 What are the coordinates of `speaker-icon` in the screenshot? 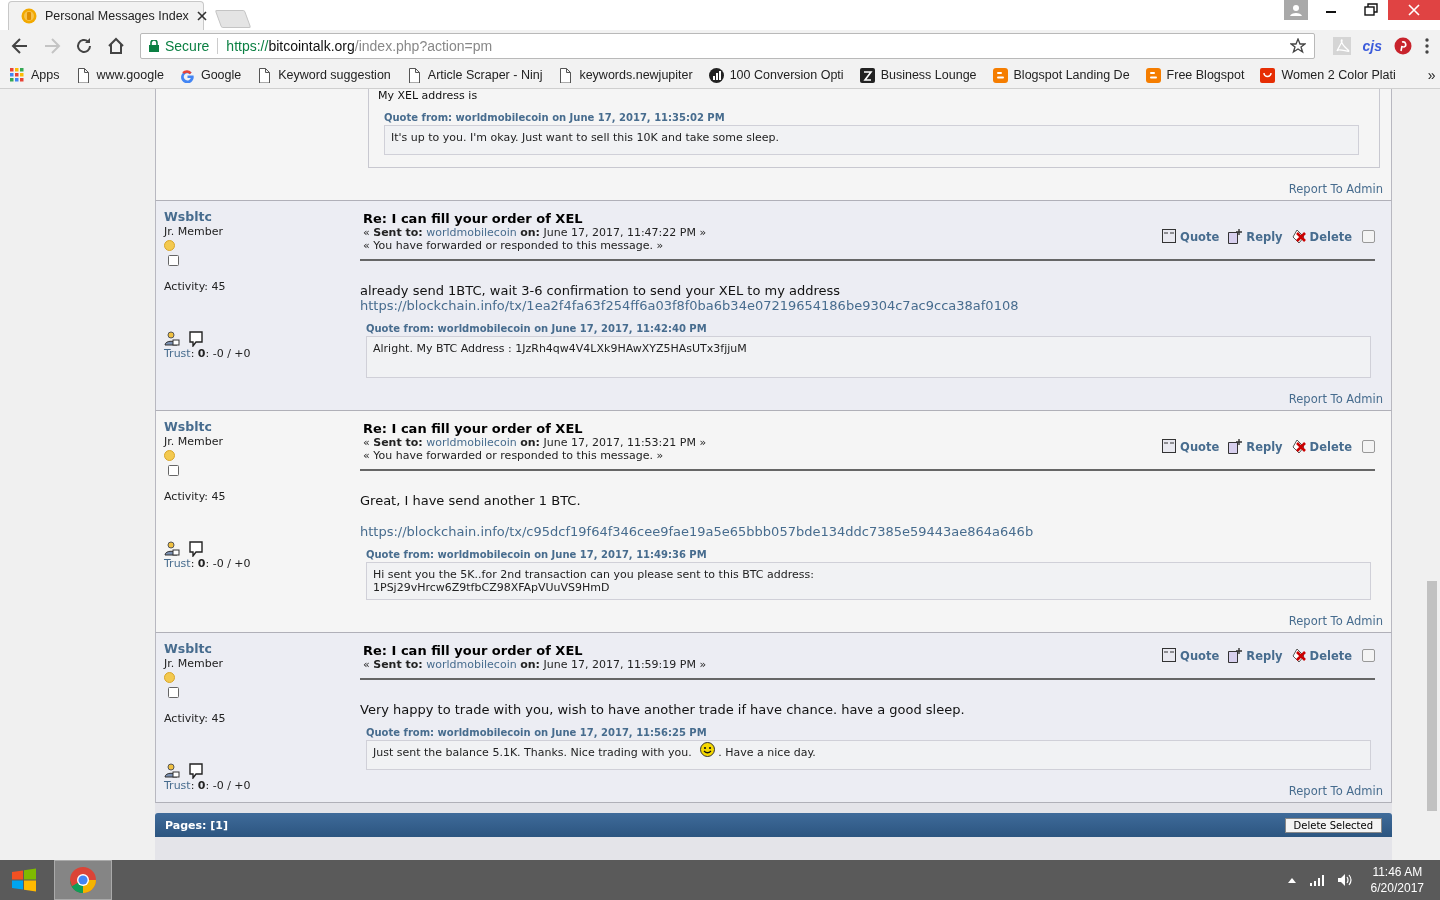 It's located at (1344, 880).